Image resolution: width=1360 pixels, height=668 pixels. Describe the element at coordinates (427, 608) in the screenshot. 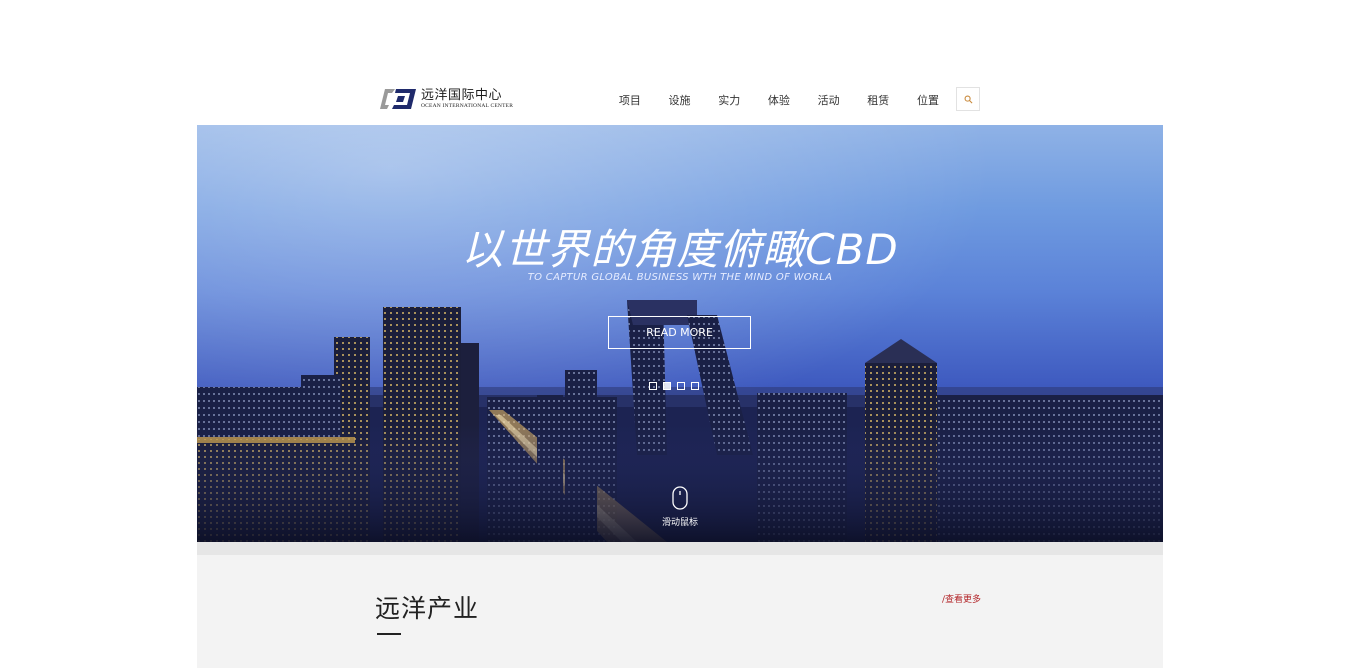

I see `section-title: 远洋产业` at that location.